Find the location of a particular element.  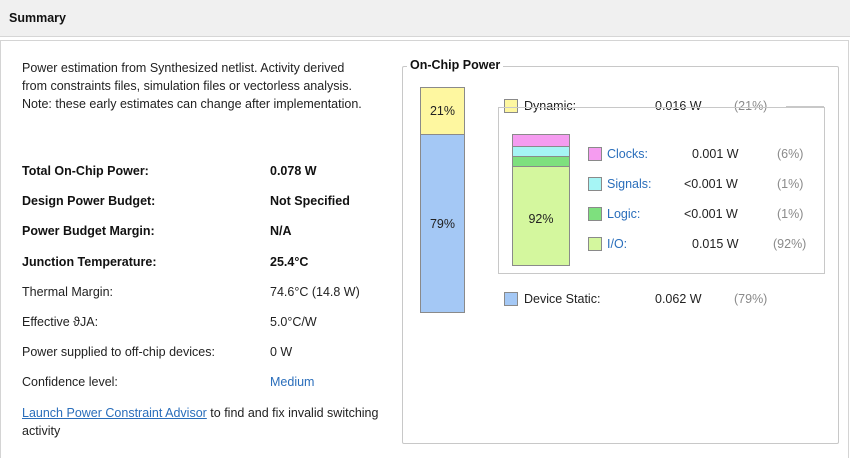

clocks-swatch is located at coordinates (595, 154).